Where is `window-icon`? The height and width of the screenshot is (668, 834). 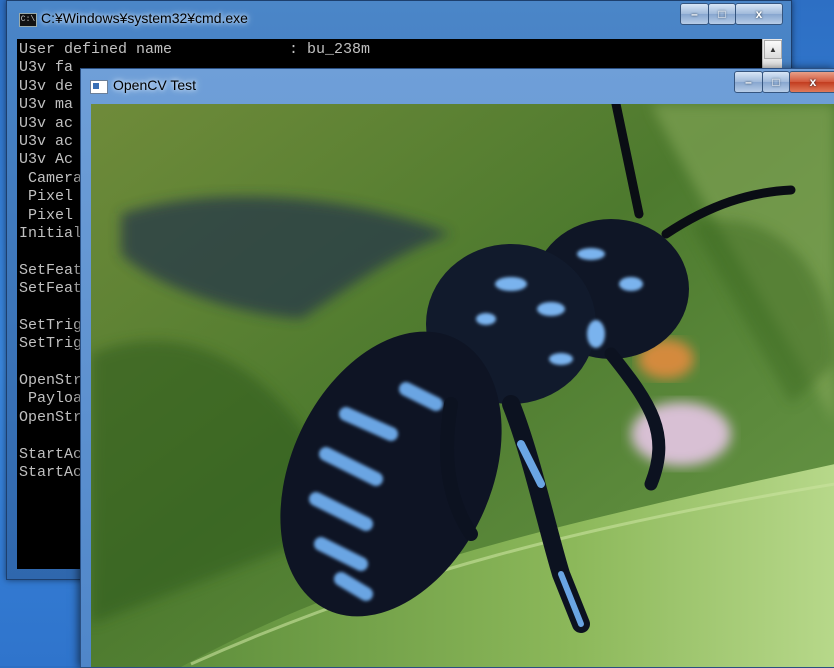
window-icon is located at coordinates (99, 87).